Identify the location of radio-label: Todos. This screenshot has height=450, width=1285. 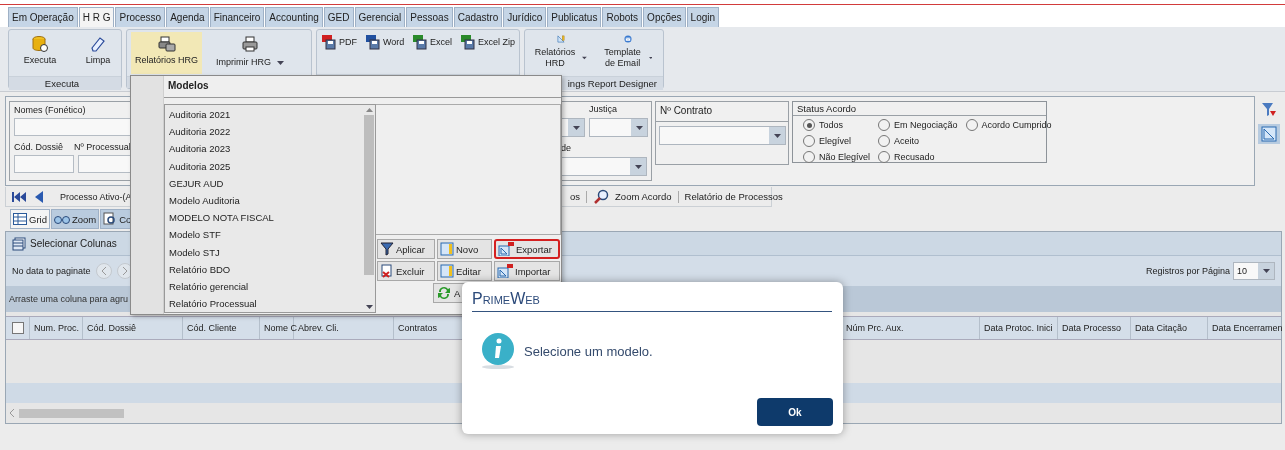
(831, 125).